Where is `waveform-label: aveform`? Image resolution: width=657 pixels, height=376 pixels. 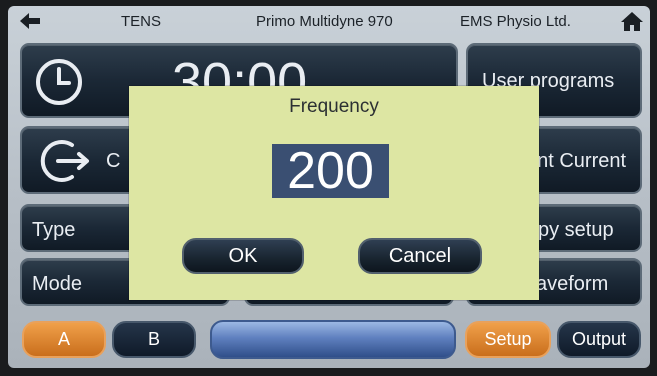 waveform-label: aveform is located at coordinates (572, 284).